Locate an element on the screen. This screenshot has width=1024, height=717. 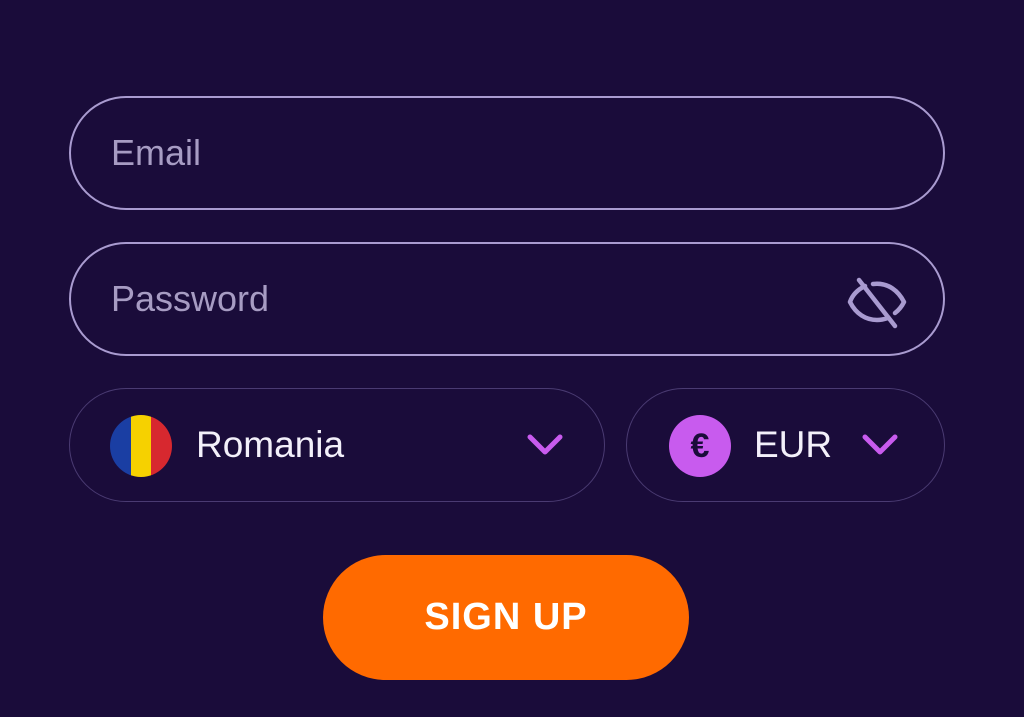
password-input is located at coordinates (461, 299).